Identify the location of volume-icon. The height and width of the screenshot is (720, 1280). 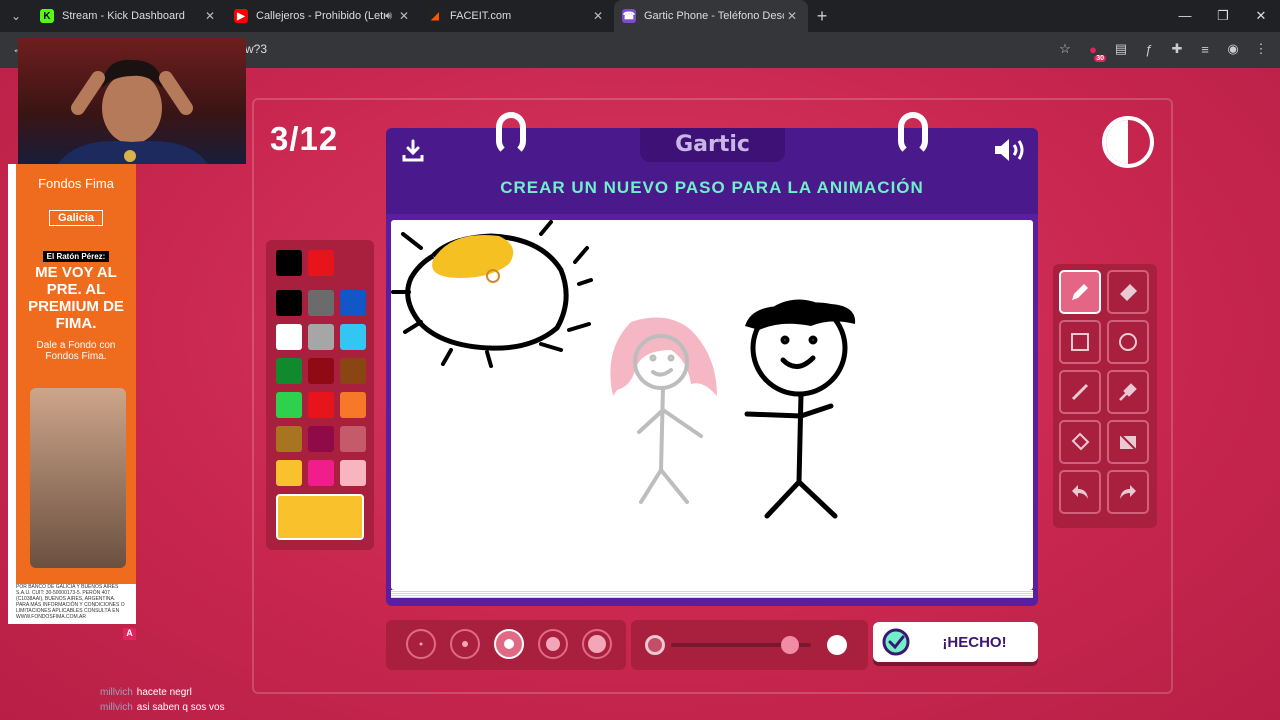
(1010, 150).